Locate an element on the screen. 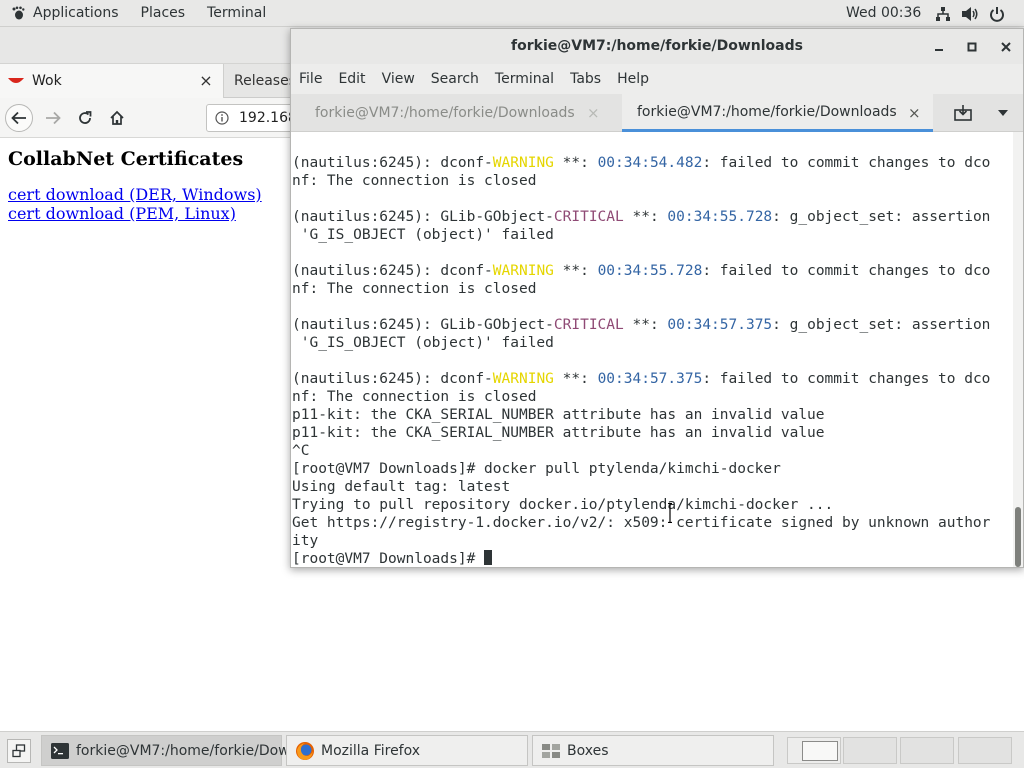 The image size is (1024, 768). workspace-window-thumbnail is located at coordinates (820, 751).